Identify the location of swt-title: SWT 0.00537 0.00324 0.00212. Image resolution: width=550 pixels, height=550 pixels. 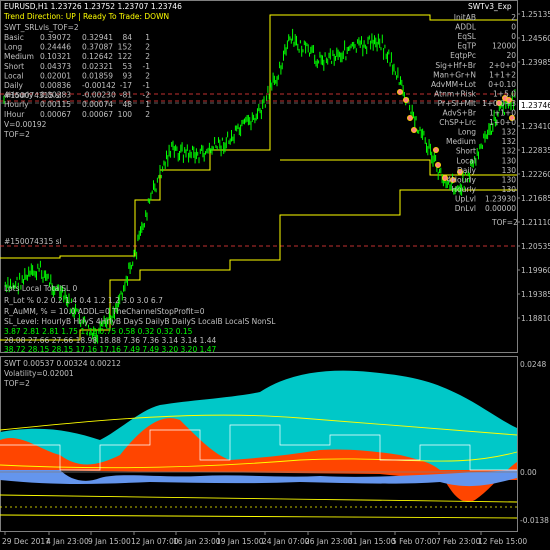
(62, 363).